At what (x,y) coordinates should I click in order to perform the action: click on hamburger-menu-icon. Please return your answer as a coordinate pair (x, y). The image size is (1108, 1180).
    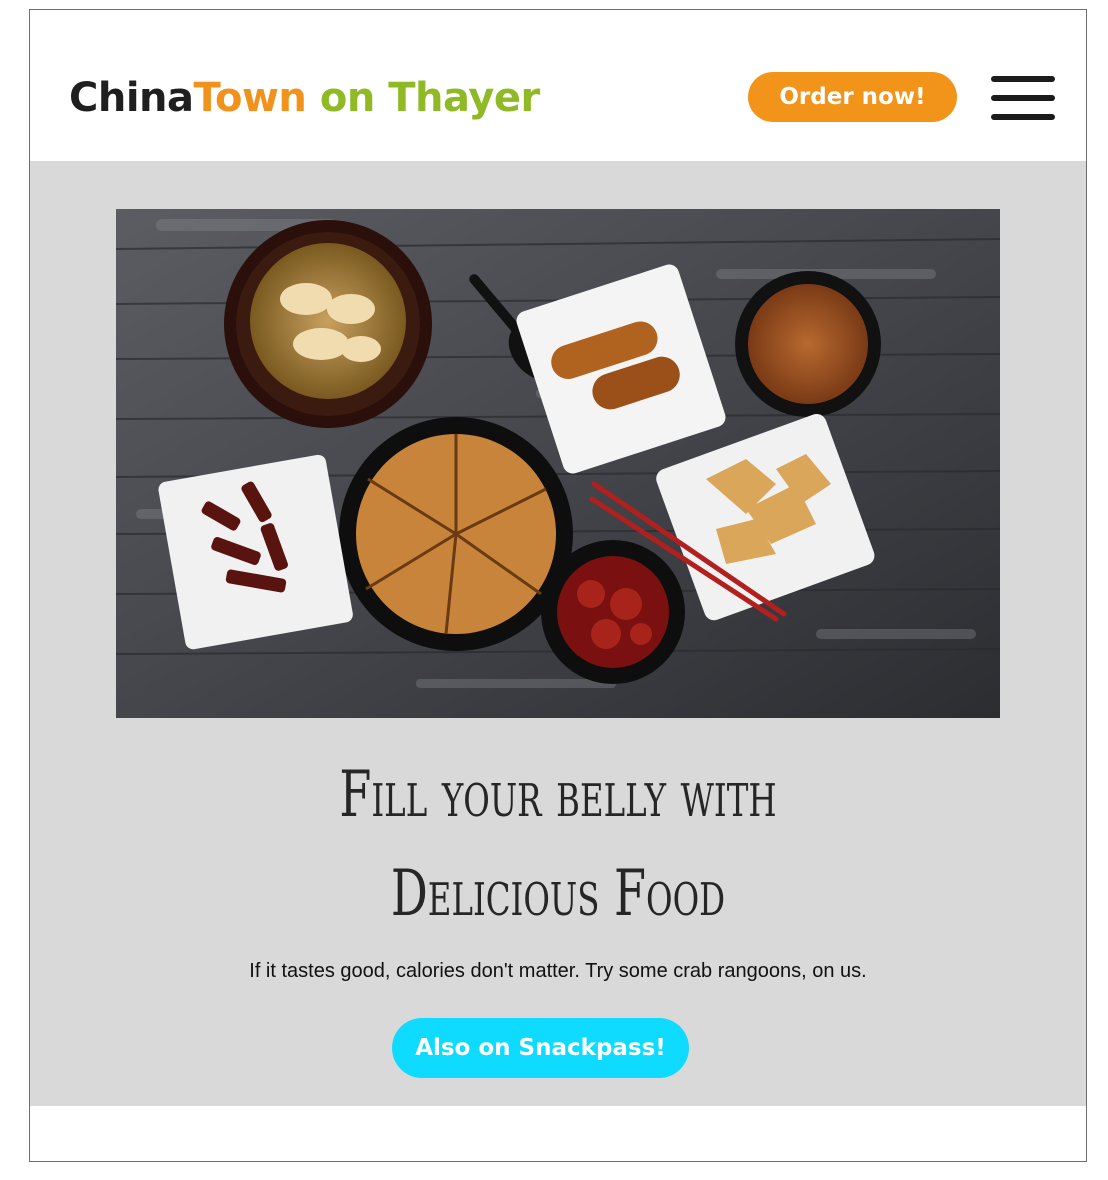
    Looking at the image, I should click on (1023, 98).